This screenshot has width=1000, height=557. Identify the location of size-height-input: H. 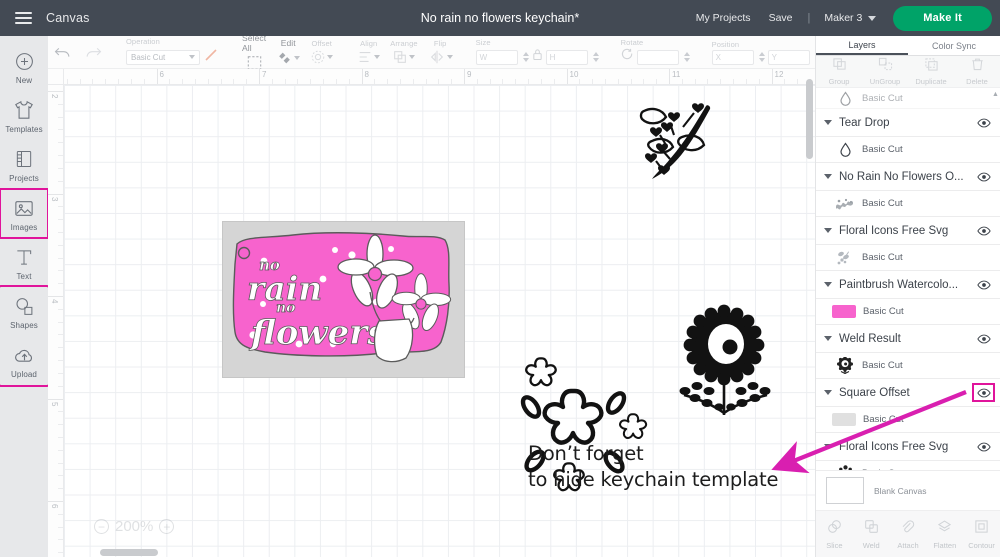
(566, 57).